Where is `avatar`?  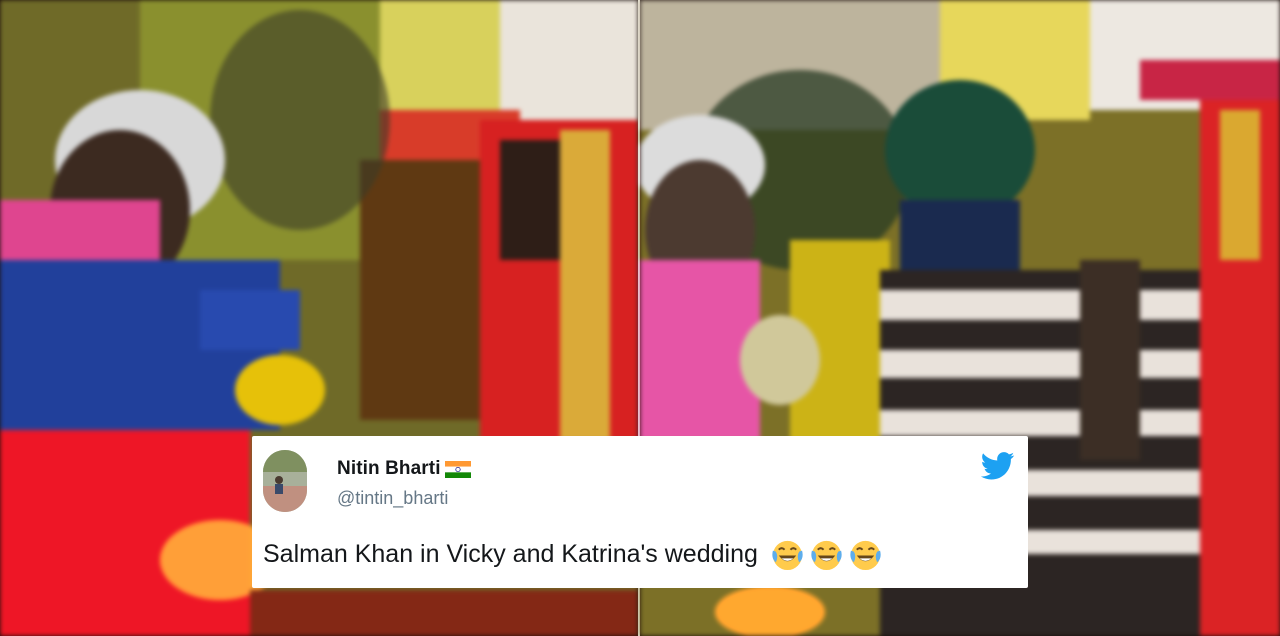 avatar is located at coordinates (285, 481).